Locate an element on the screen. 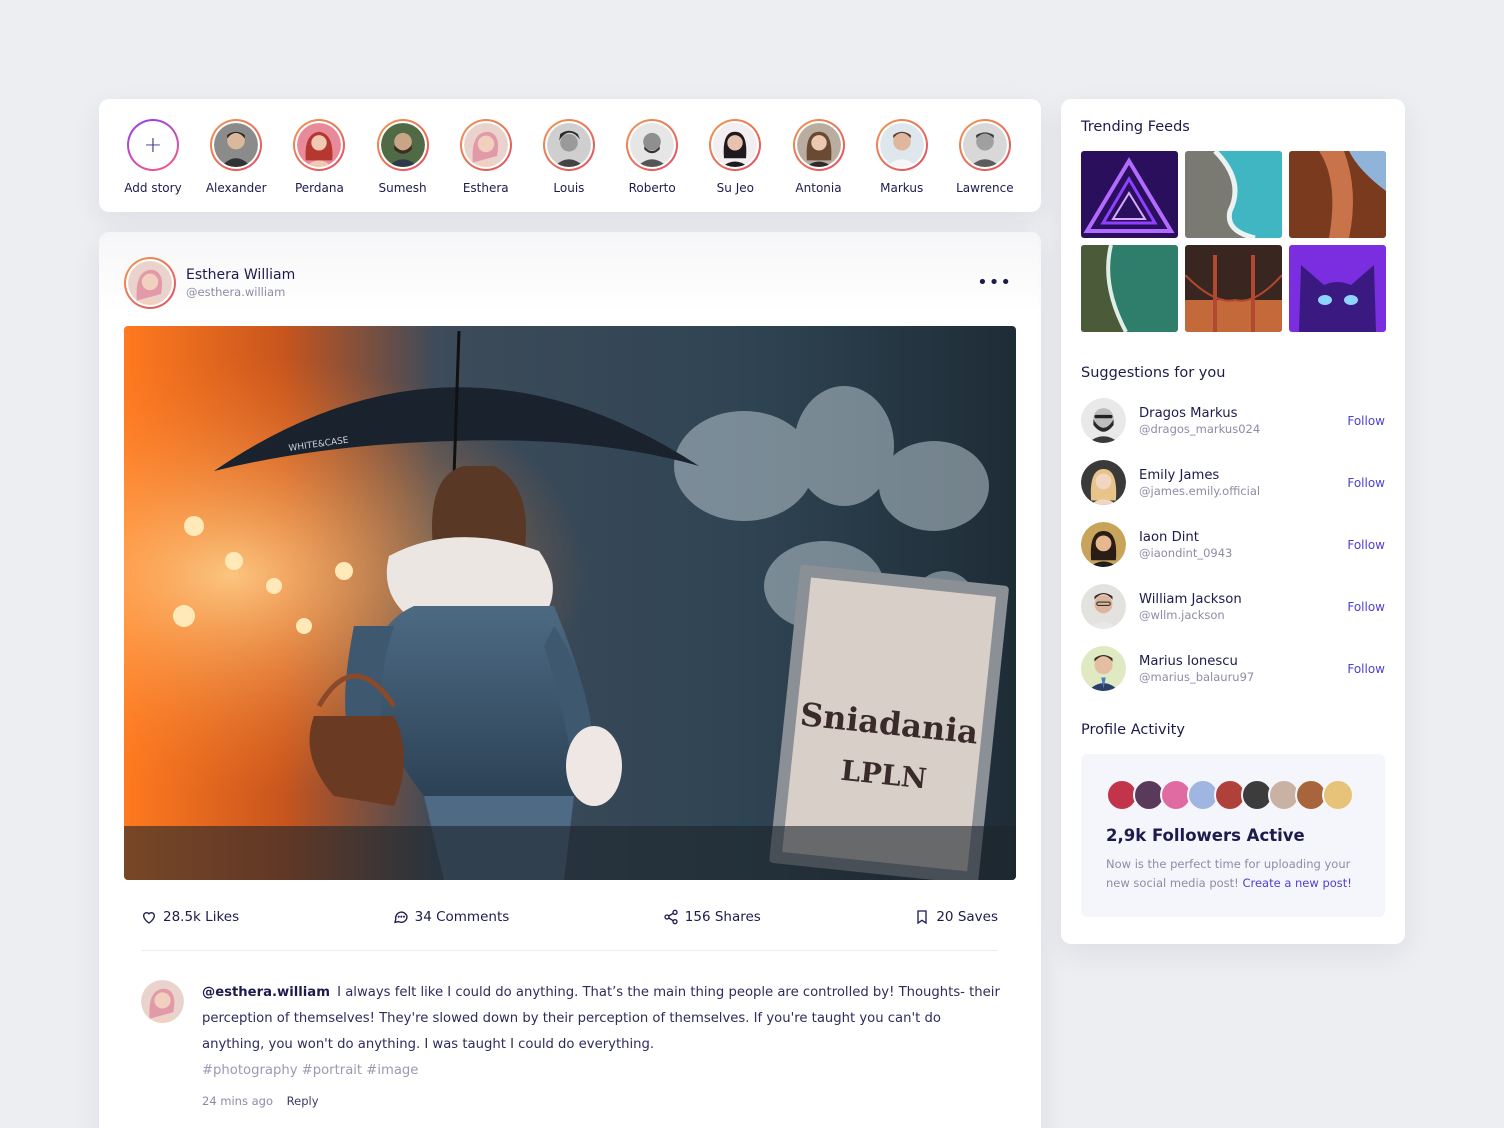 The width and height of the screenshot is (1504, 1128). suggestion-name: William Jackson is located at coordinates (1190, 599).